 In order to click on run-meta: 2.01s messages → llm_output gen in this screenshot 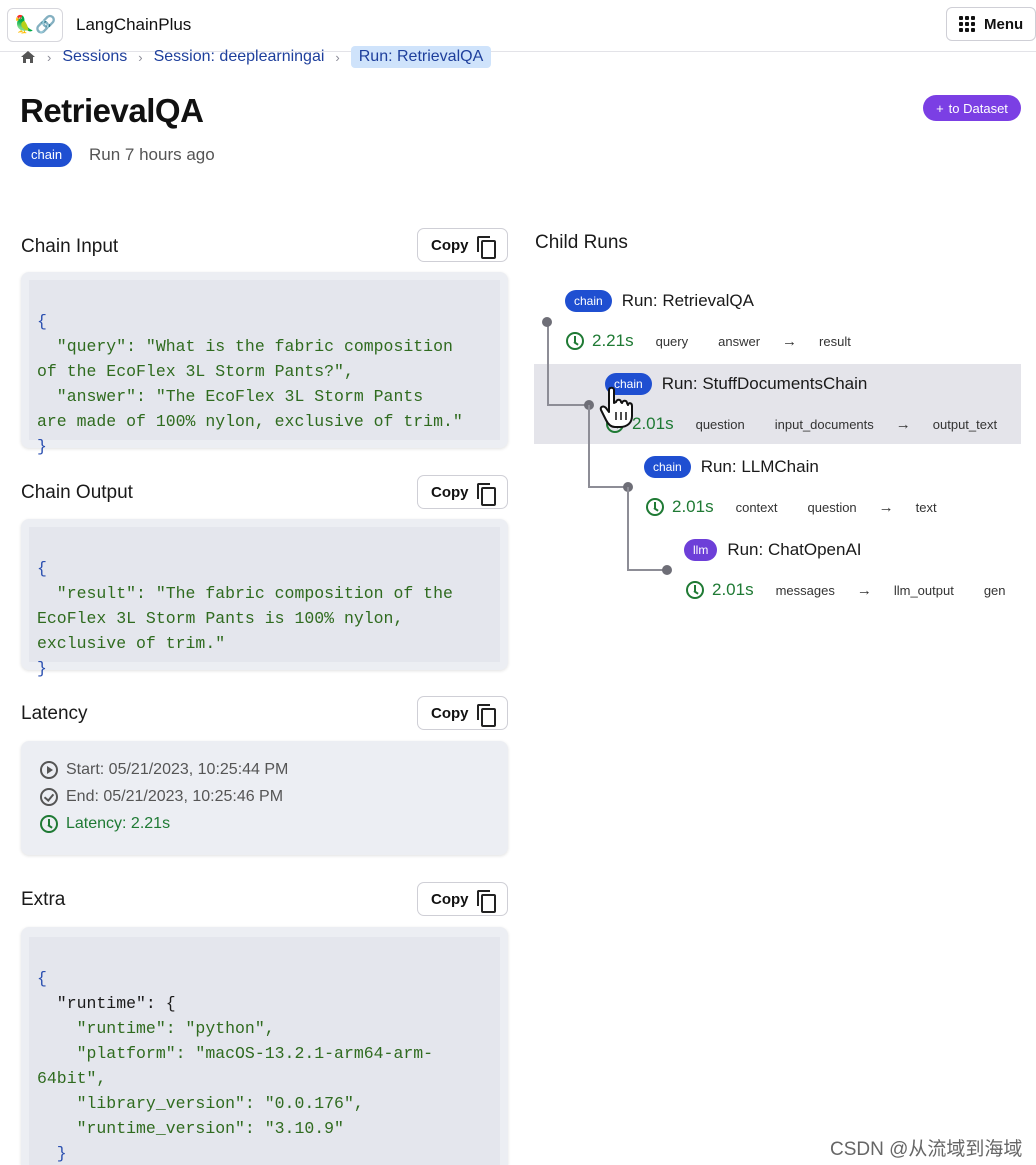, I will do `click(846, 590)`.